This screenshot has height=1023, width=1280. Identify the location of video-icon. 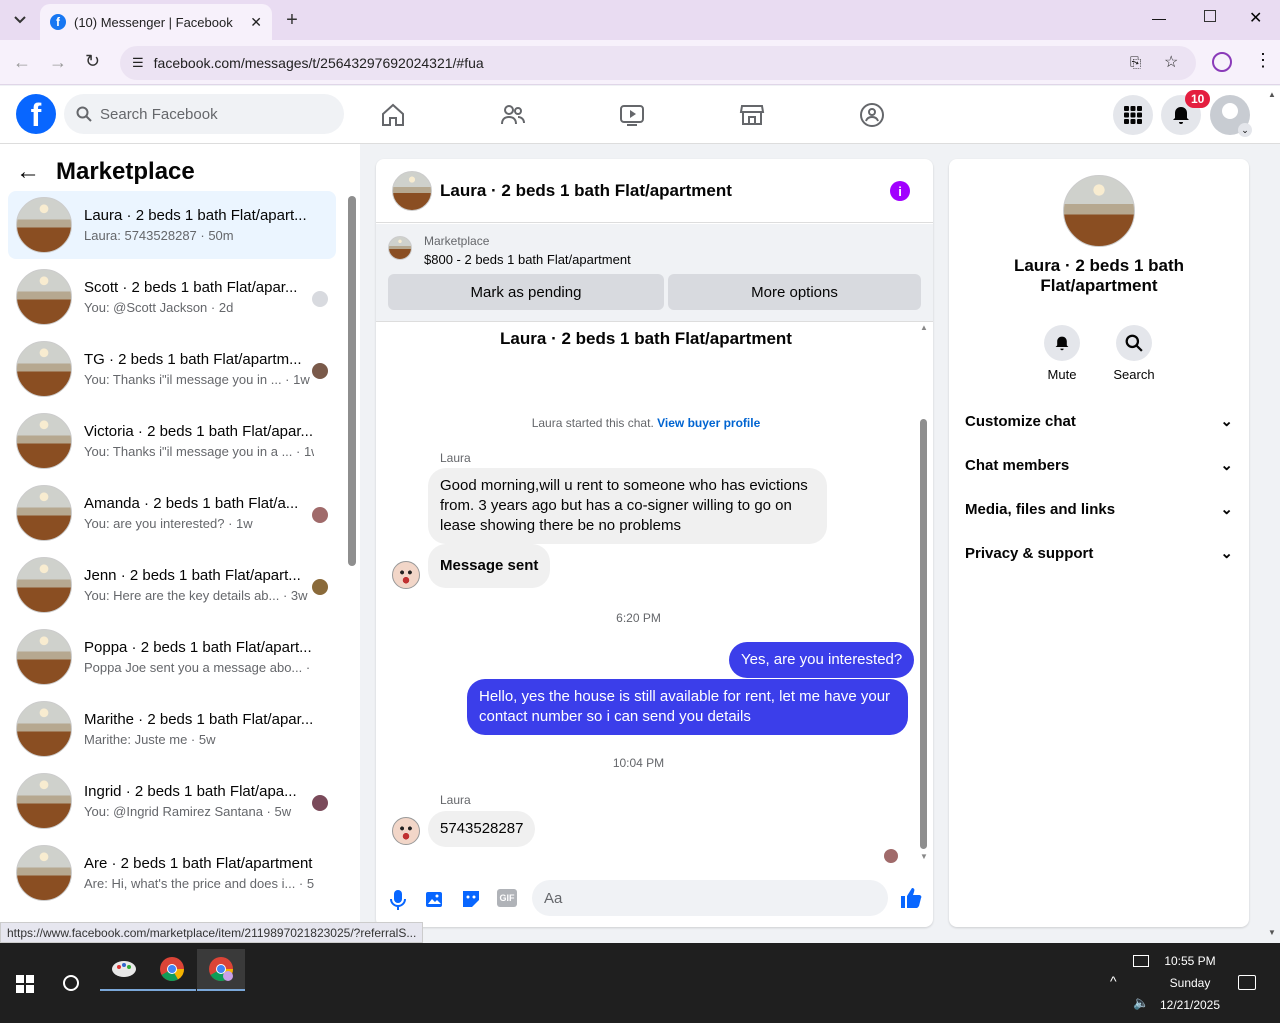
(632, 115).